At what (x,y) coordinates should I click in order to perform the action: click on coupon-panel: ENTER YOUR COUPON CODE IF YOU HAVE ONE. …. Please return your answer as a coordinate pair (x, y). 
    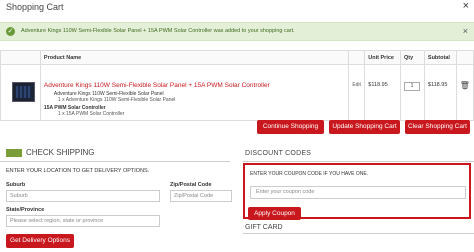
    Looking at the image, I should click on (357, 191).